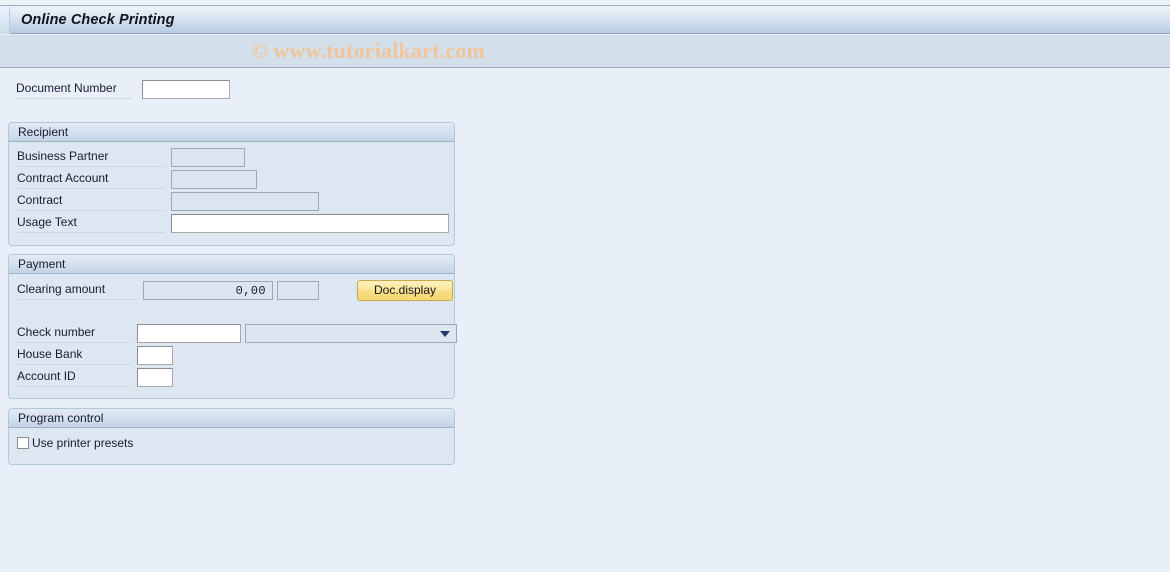  Describe the element at coordinates (91, 180) in the screenshot. I see `contract-account-label: Contract Account` at that location.